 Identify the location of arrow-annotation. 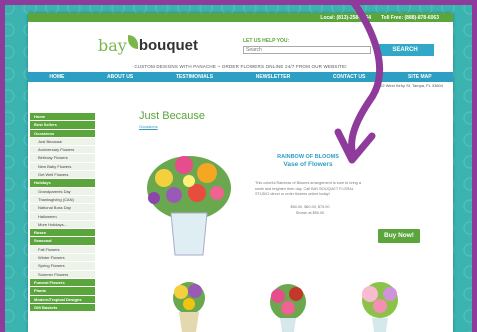
(358, 82).